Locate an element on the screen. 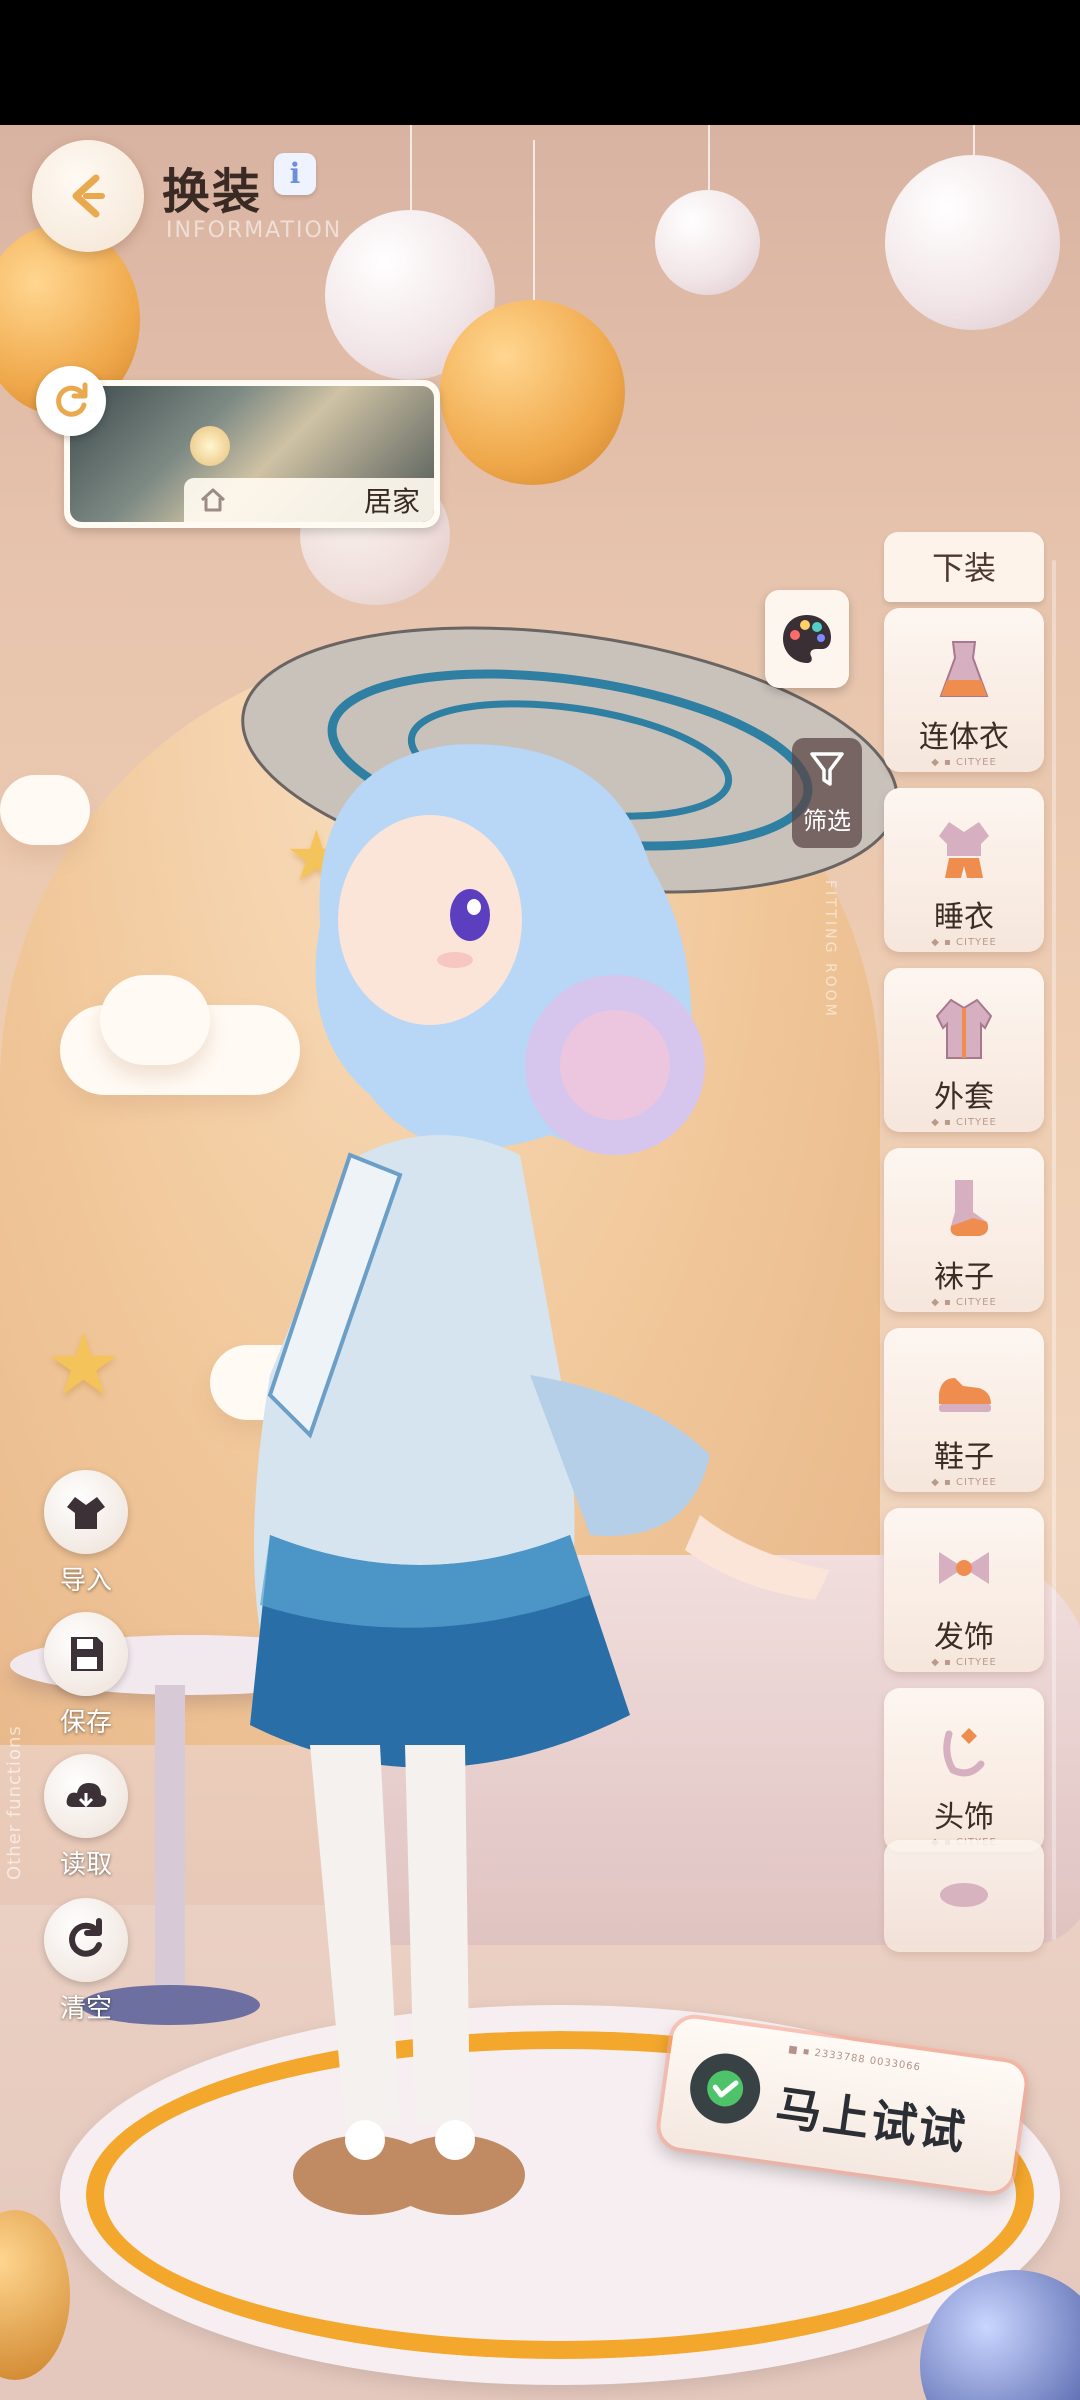 The image size is (1080, 2400). partial-icon is located at coordinates (964, 1895).